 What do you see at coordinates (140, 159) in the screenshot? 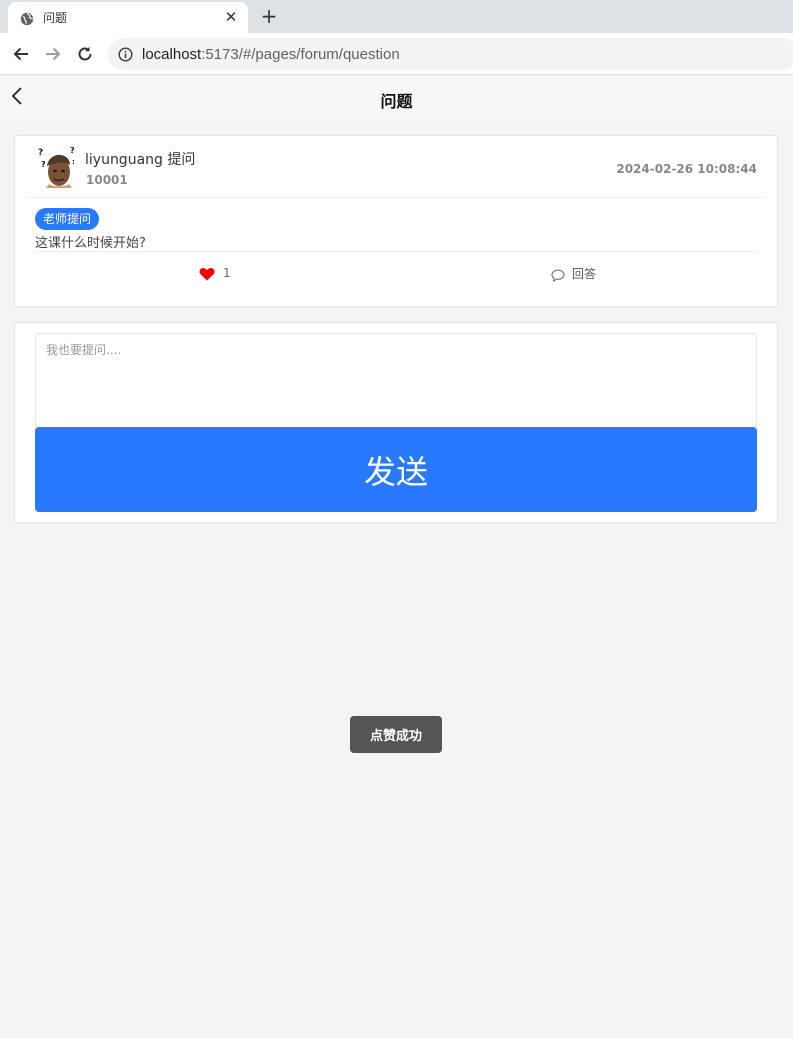
I see `question-author: liyunguang 提问` at bounding box center [140, 159].